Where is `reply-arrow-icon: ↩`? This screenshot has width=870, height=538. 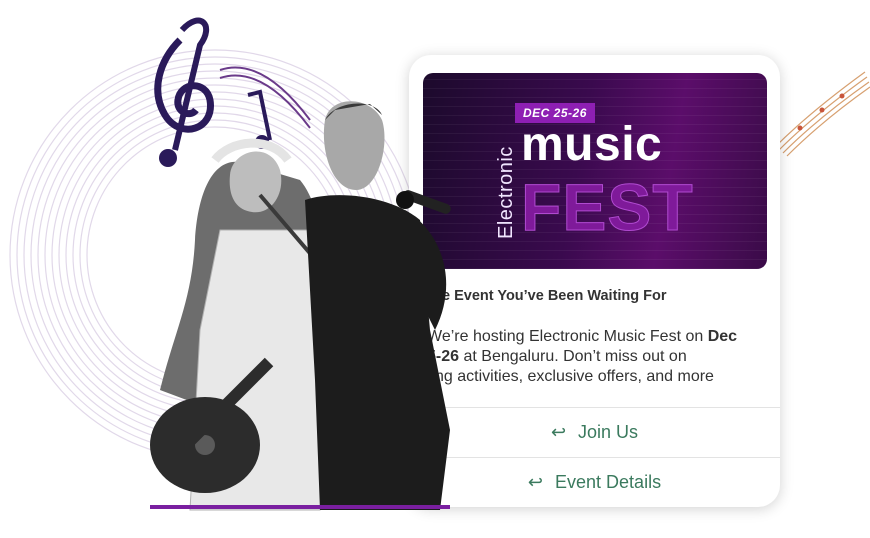 reply-arrow-icon: ↩ is located at coordinates (558, 431).